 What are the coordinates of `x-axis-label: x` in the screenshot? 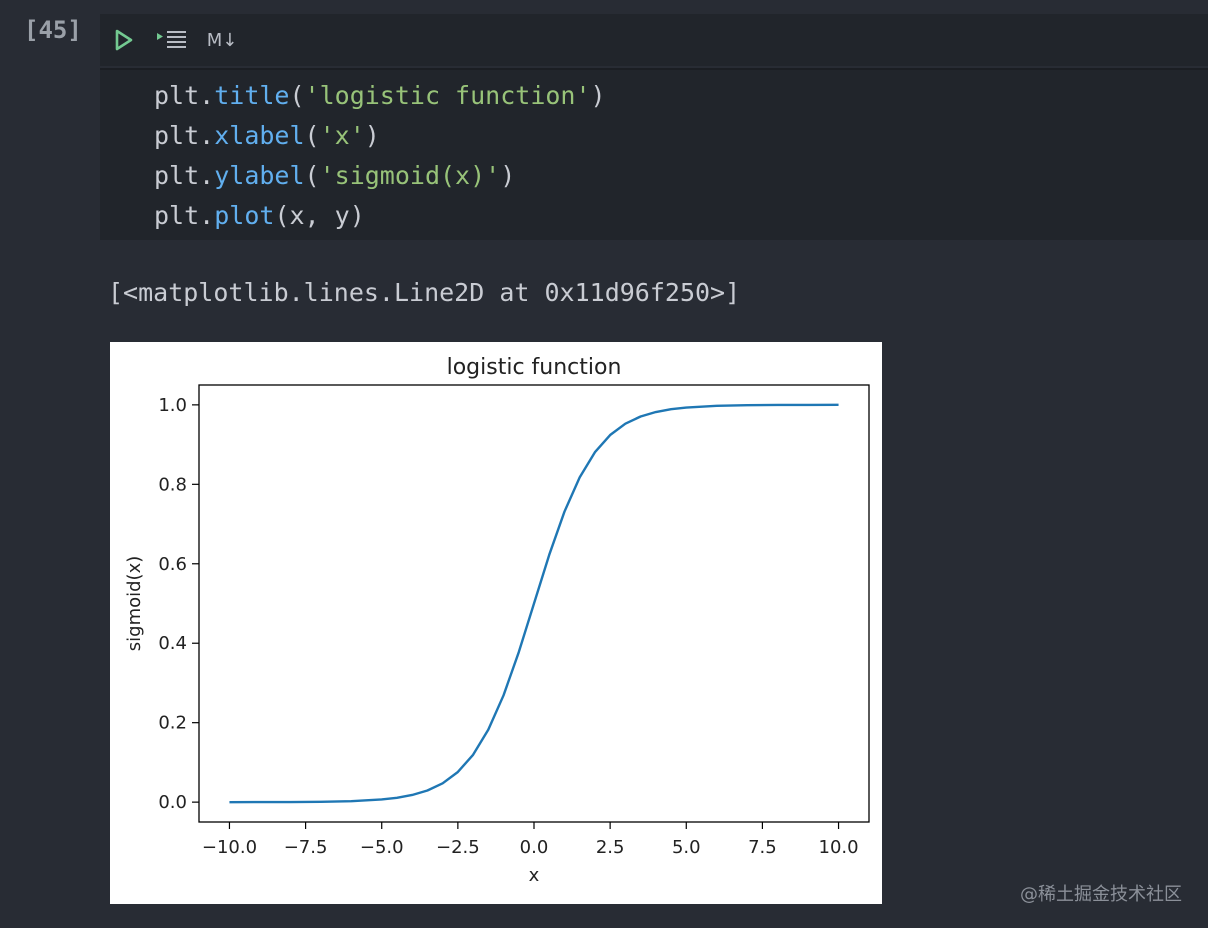 It's located at (534, 875).